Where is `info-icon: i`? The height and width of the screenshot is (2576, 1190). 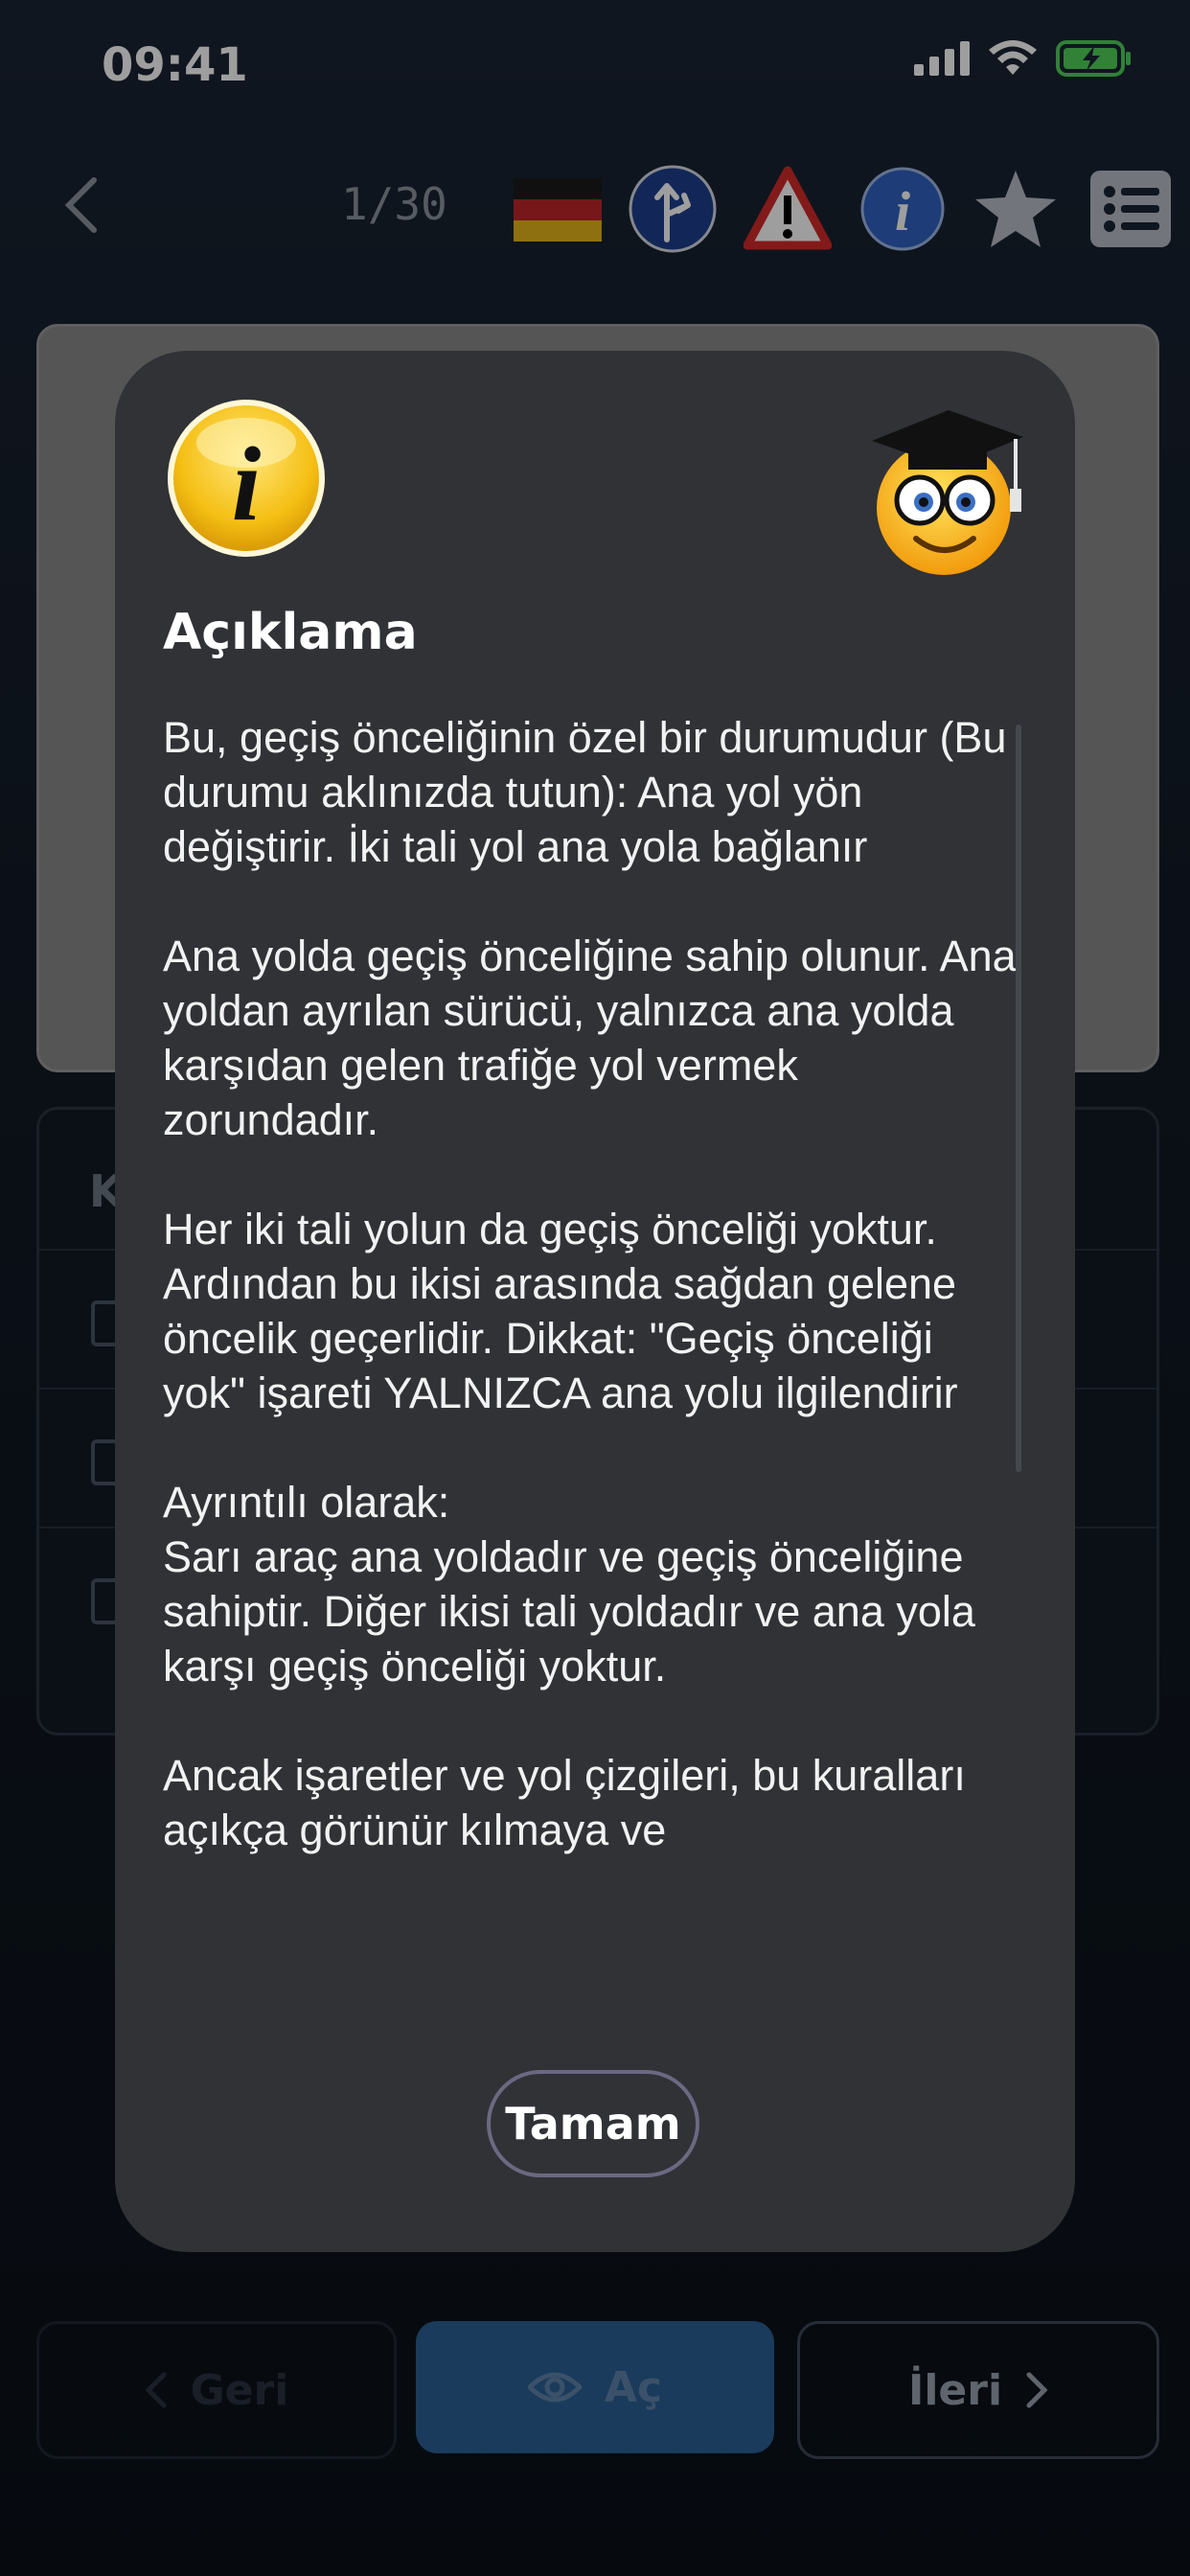
info-icon: i is located at coordinates (247, 478).